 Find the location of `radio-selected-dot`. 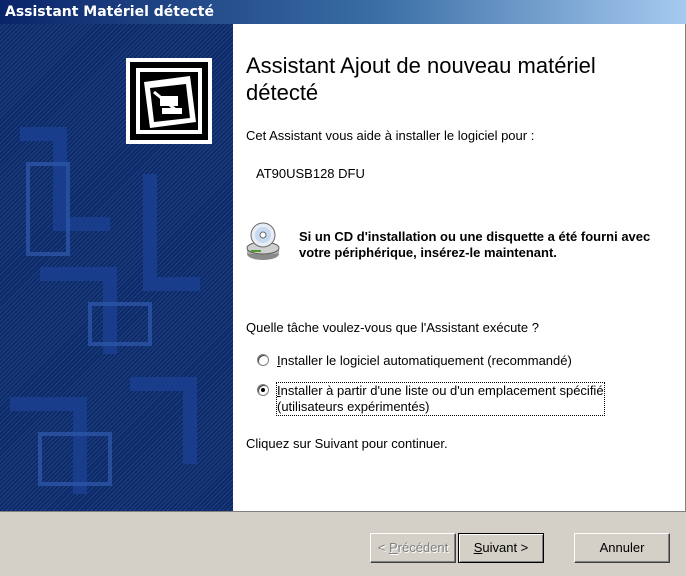

radio-selected-dot is located at coordinates (263, 390).